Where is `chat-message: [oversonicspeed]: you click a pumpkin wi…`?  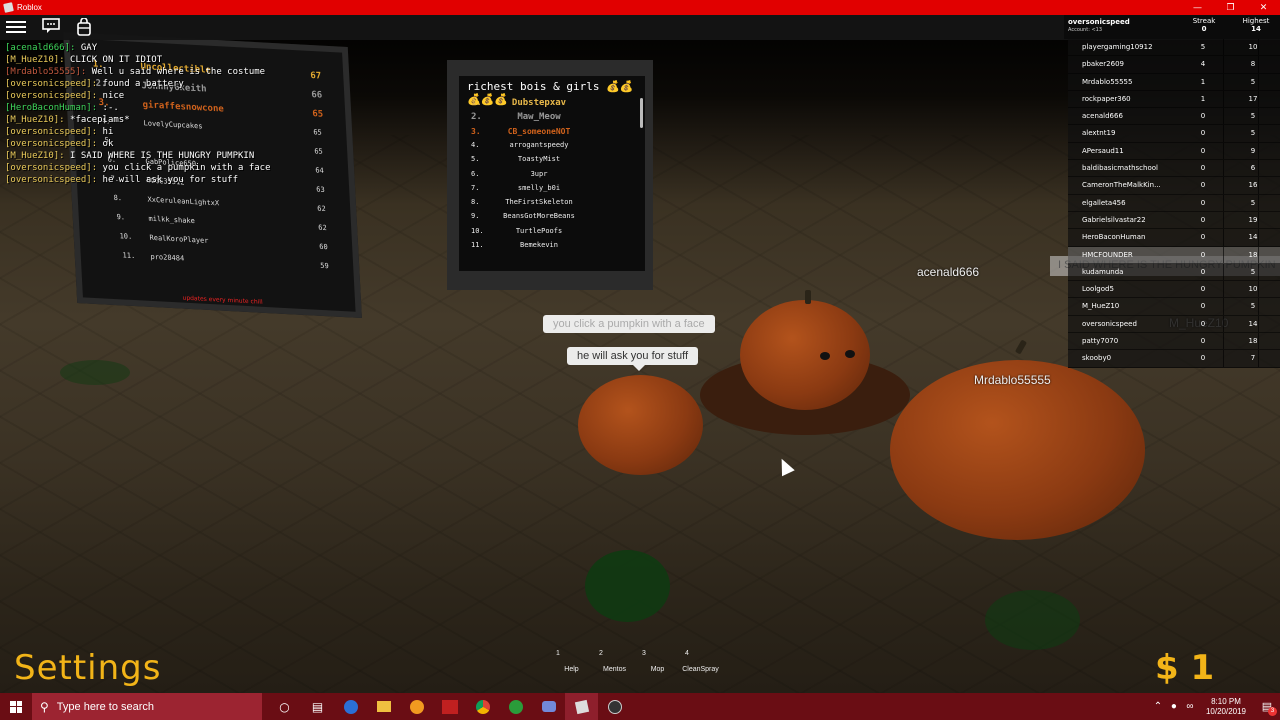
chat-message: [oversonicspeed]: you click a pumpkin wi… is located at coordinates (155, 168).